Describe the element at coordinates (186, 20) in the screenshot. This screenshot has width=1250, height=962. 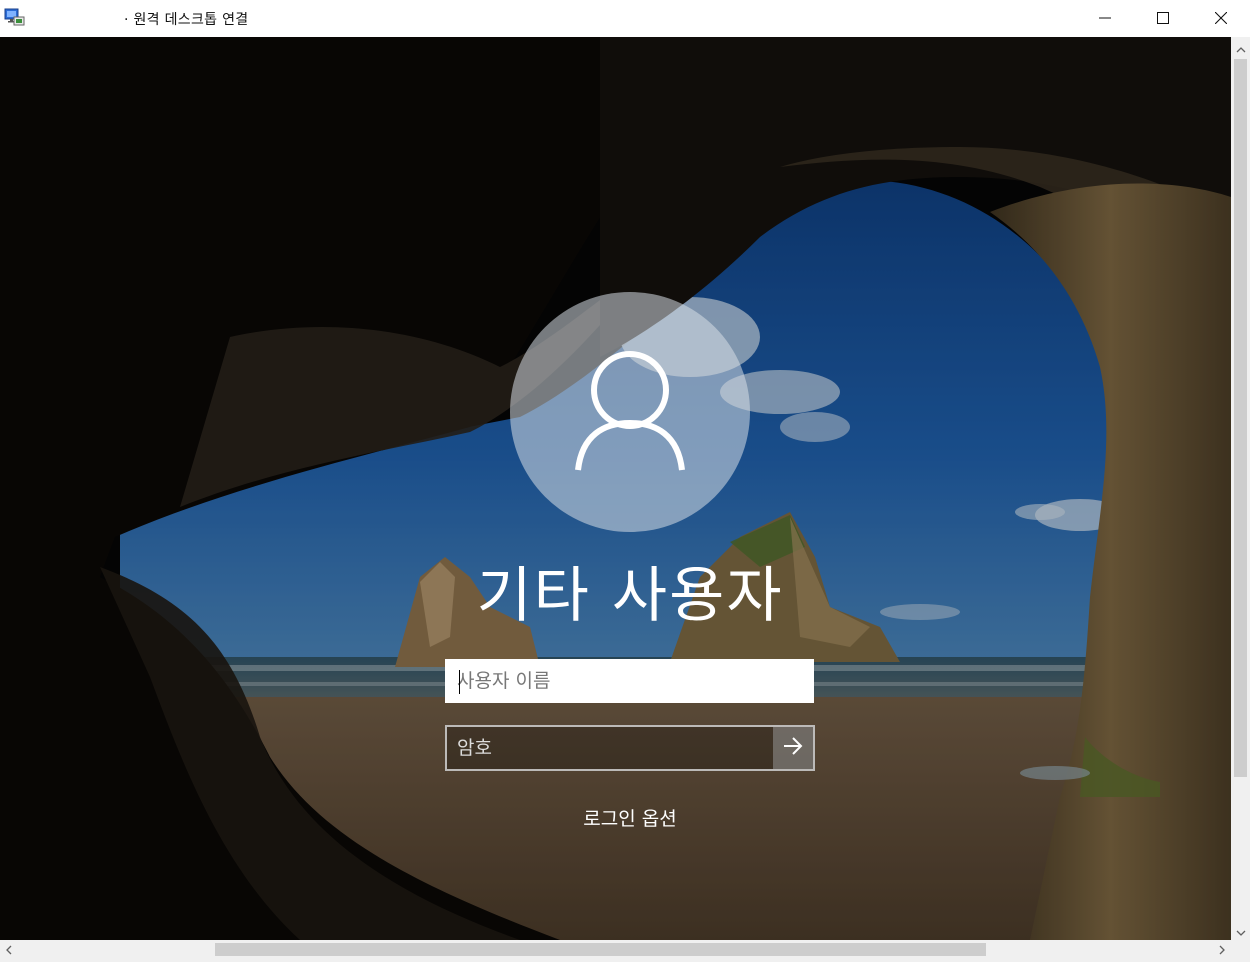
I see `window-title: · 원격 데스크톱 연결` at that location.